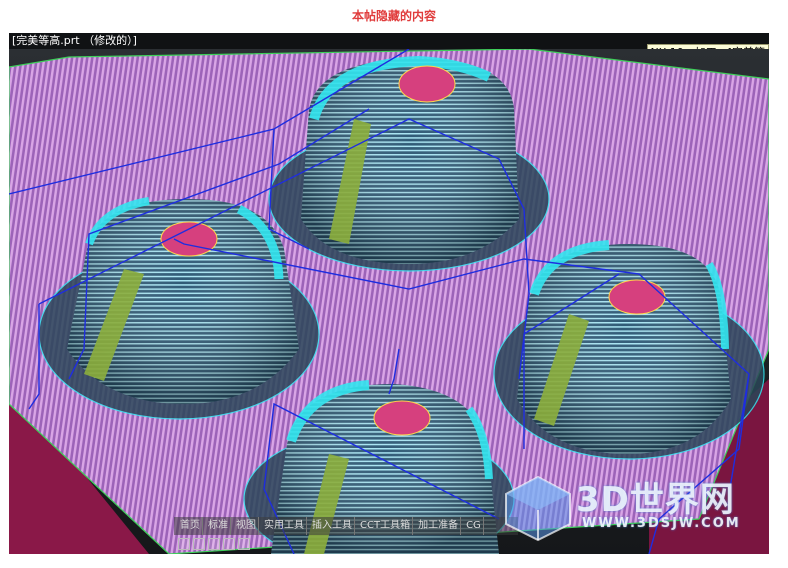  What do you see at coordinates (236, 544) in the screenshot?
I see `quick-toolbar` at bounding box center [236, 544].